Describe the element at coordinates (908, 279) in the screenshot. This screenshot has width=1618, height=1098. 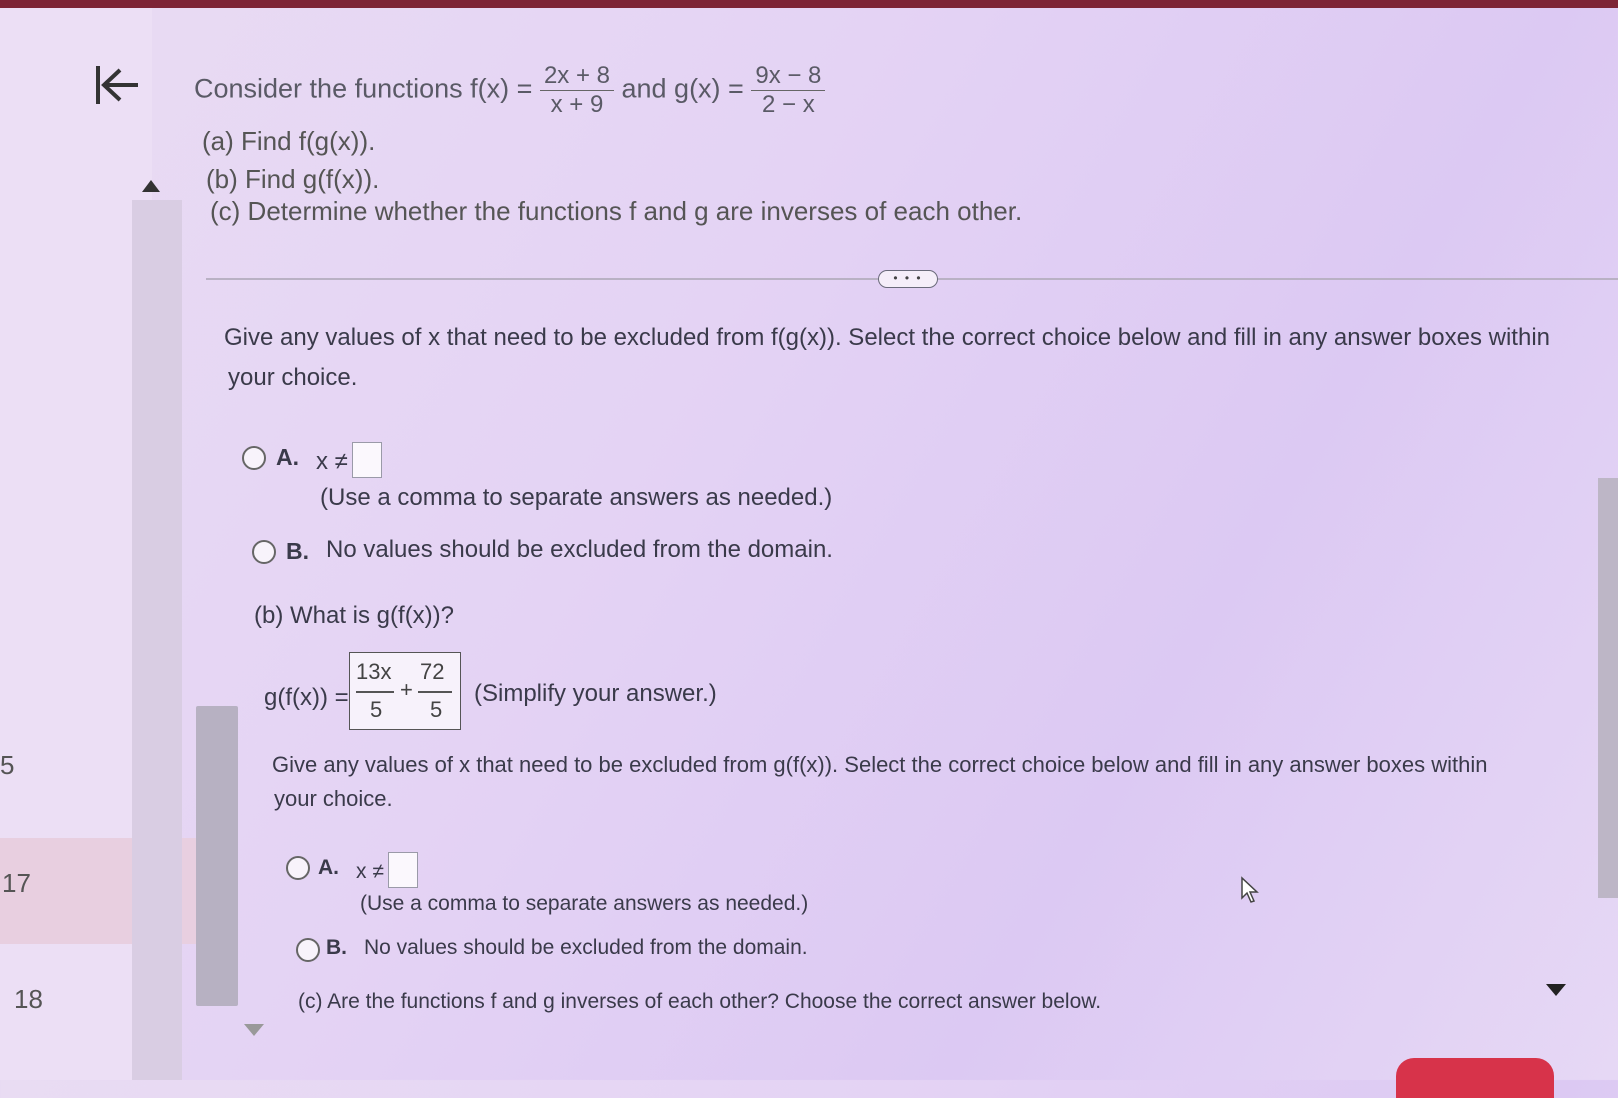
I see `more-button: • • •` at that location.